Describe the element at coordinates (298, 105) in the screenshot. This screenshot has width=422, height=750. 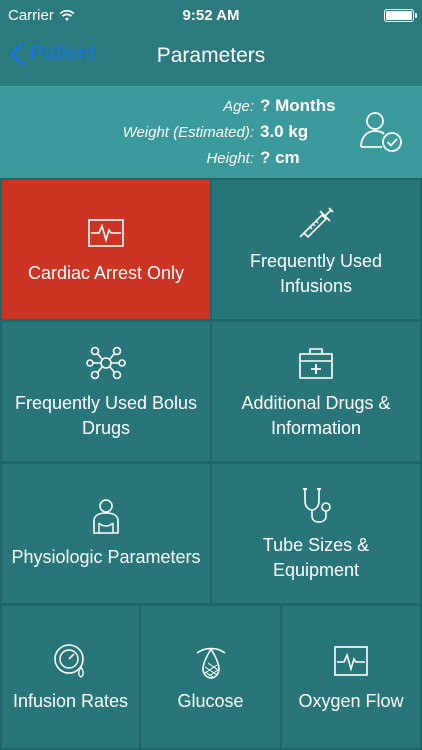
I see `age-value: ? Months` at that location.